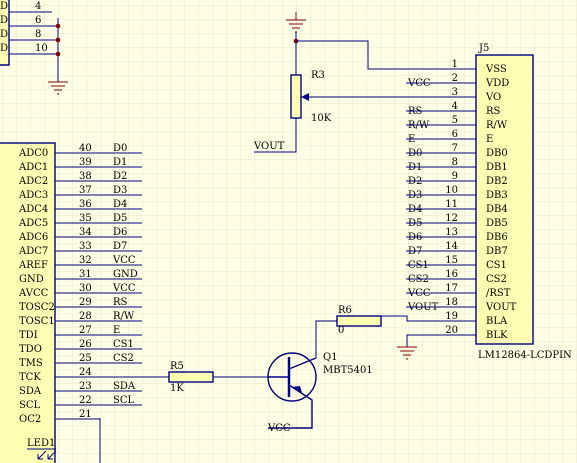 This screenshot has width=577, height=463. I want to click on lcd-pin-name: DB1, so click(497, 167).